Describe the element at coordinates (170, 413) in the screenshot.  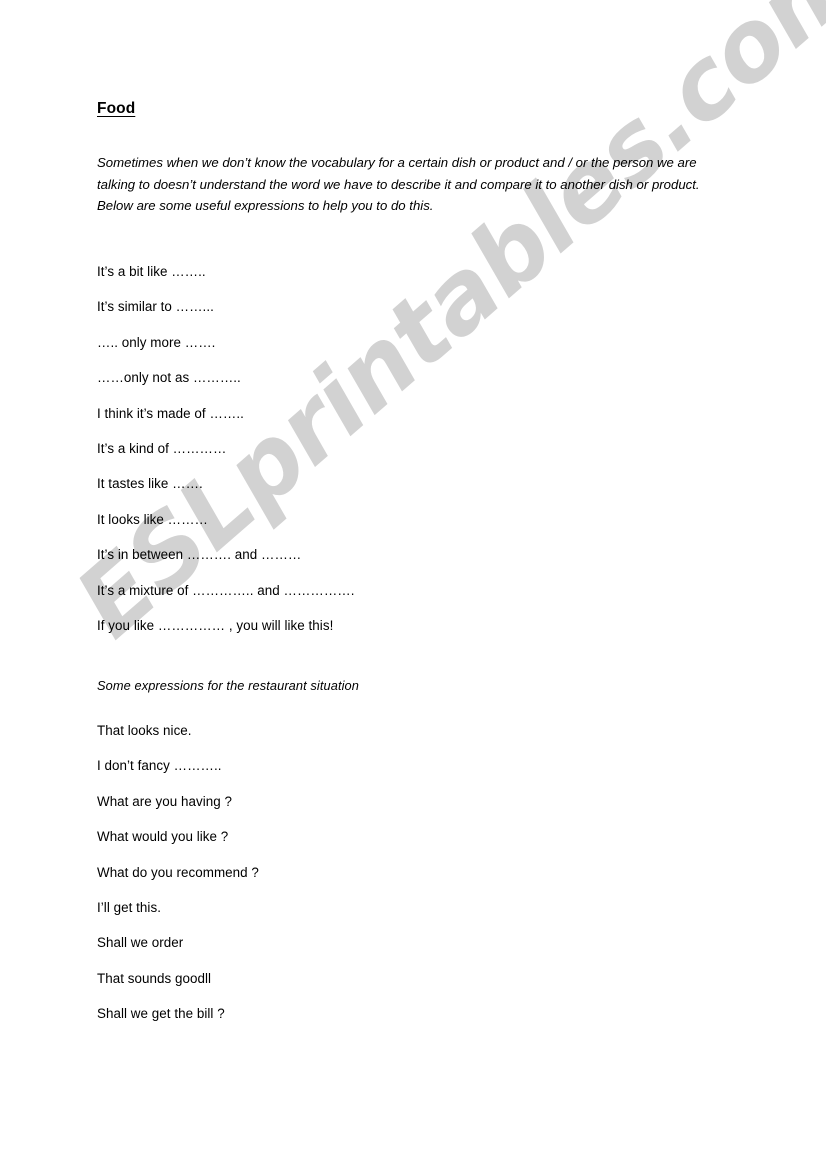
I see `list-item: I think it’s made of ……..` at that location.